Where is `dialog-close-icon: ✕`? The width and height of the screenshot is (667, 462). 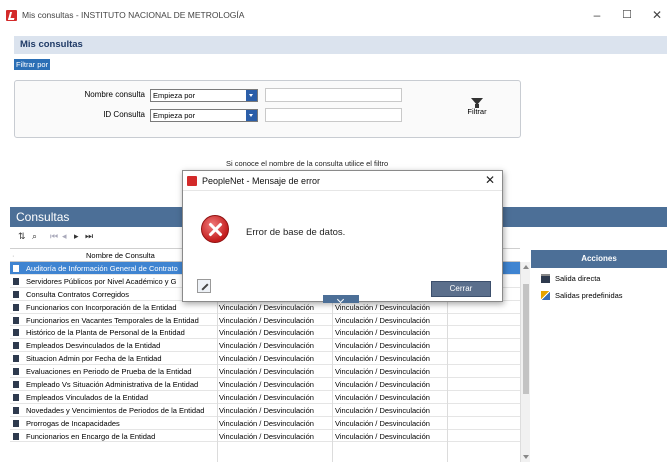 dialog-close-icon: ✕ is located at coordinates (490, 180).